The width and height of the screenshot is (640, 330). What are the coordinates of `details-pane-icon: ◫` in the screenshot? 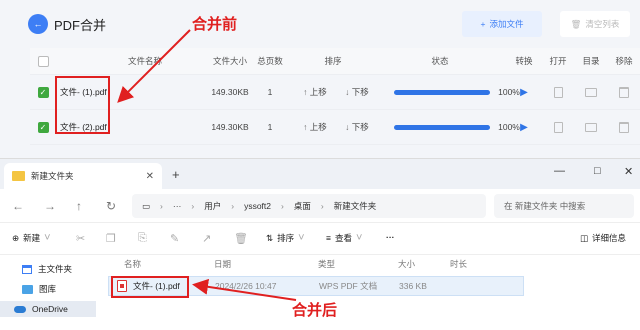 It's located at (584, 237).